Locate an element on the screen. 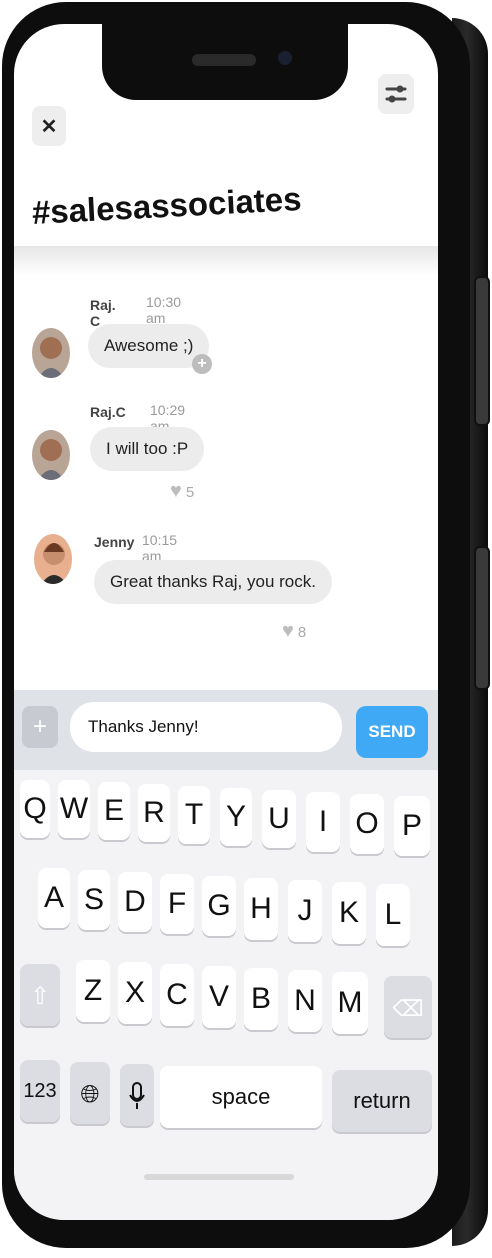 The image size is (492, 1258). globe-key: 🌐︎ is located at coordinates (90, 1093).